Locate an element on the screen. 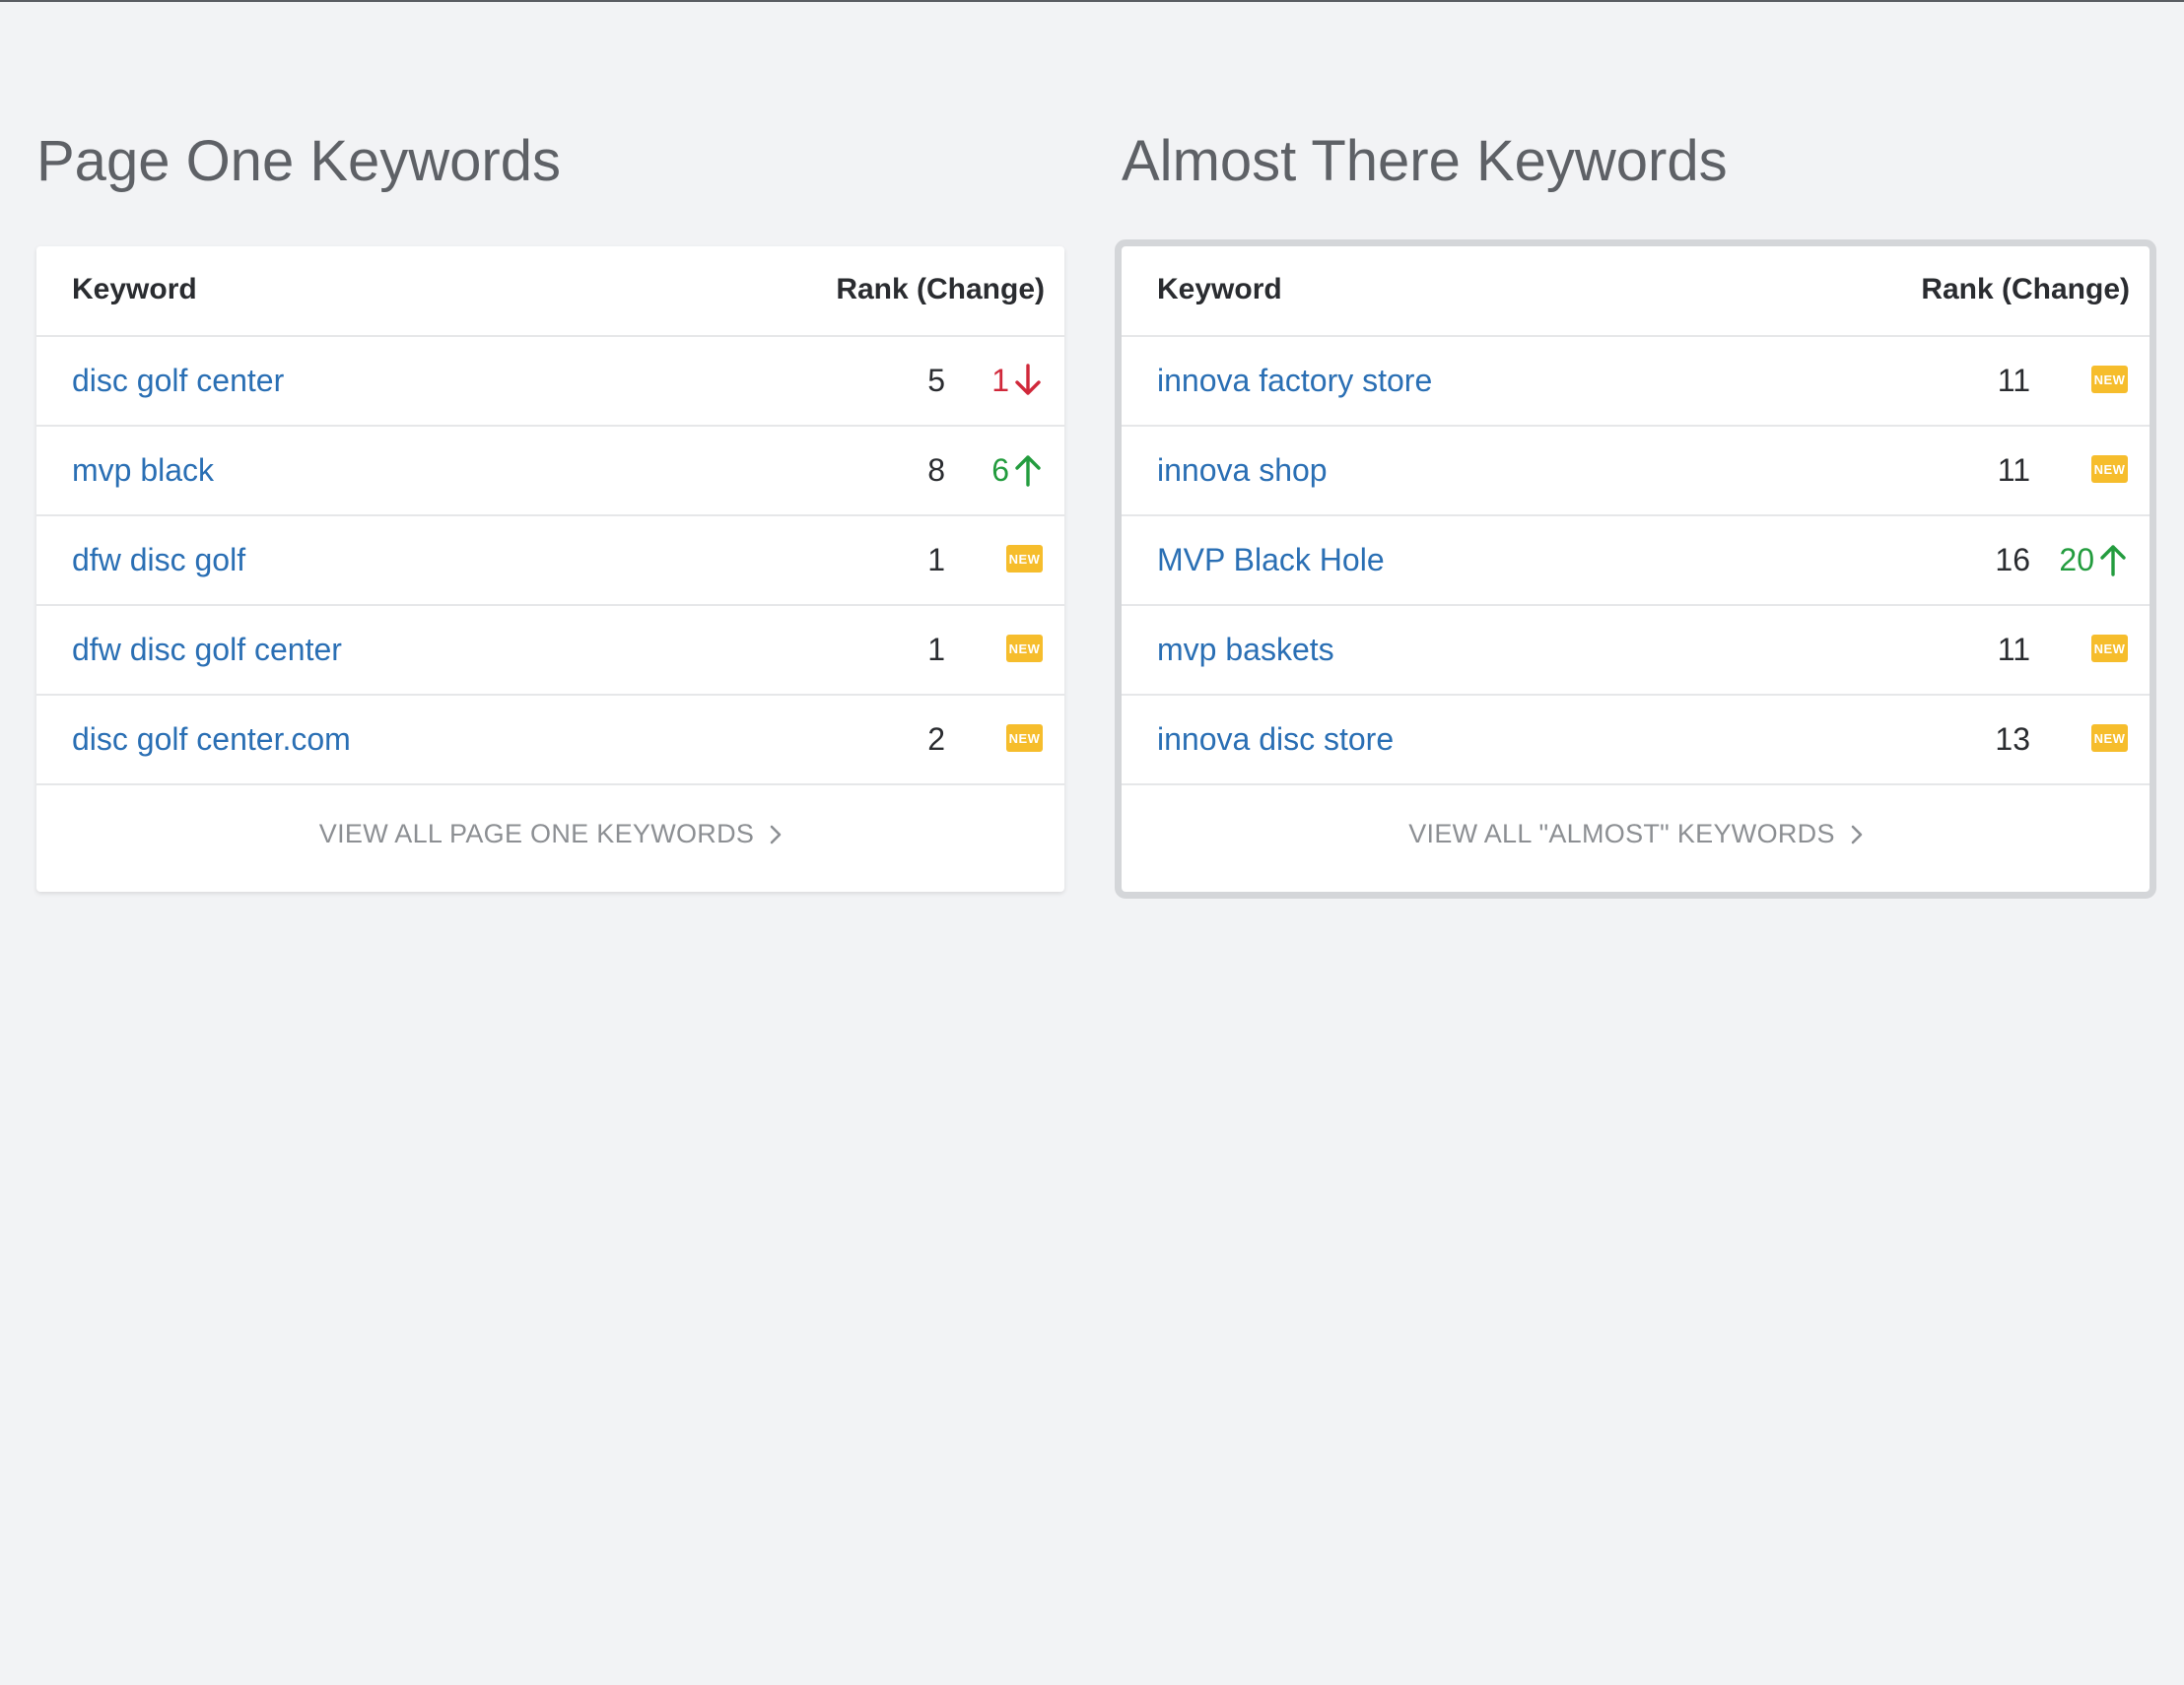  page-one-title: Page One Keywords is located at coordinates (298, 161).